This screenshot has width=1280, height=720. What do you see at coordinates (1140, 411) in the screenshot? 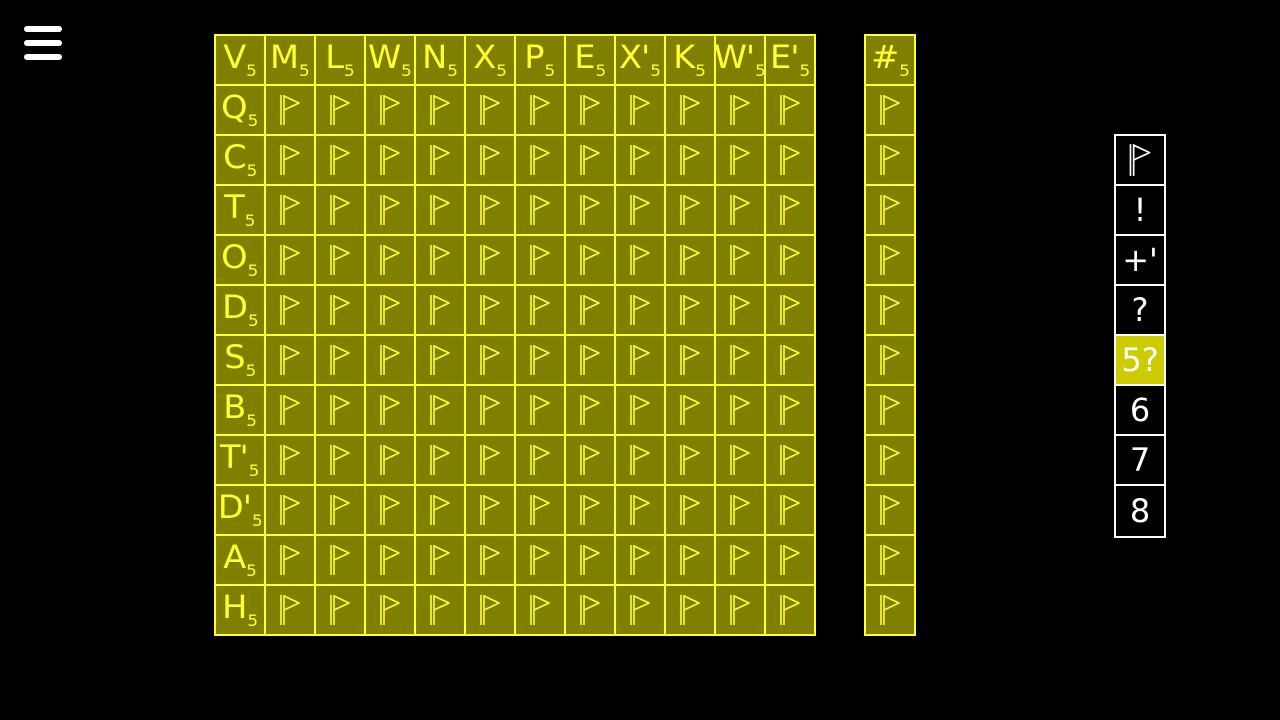
I see `palette-button: 6` at bounding box center [1140, 411].